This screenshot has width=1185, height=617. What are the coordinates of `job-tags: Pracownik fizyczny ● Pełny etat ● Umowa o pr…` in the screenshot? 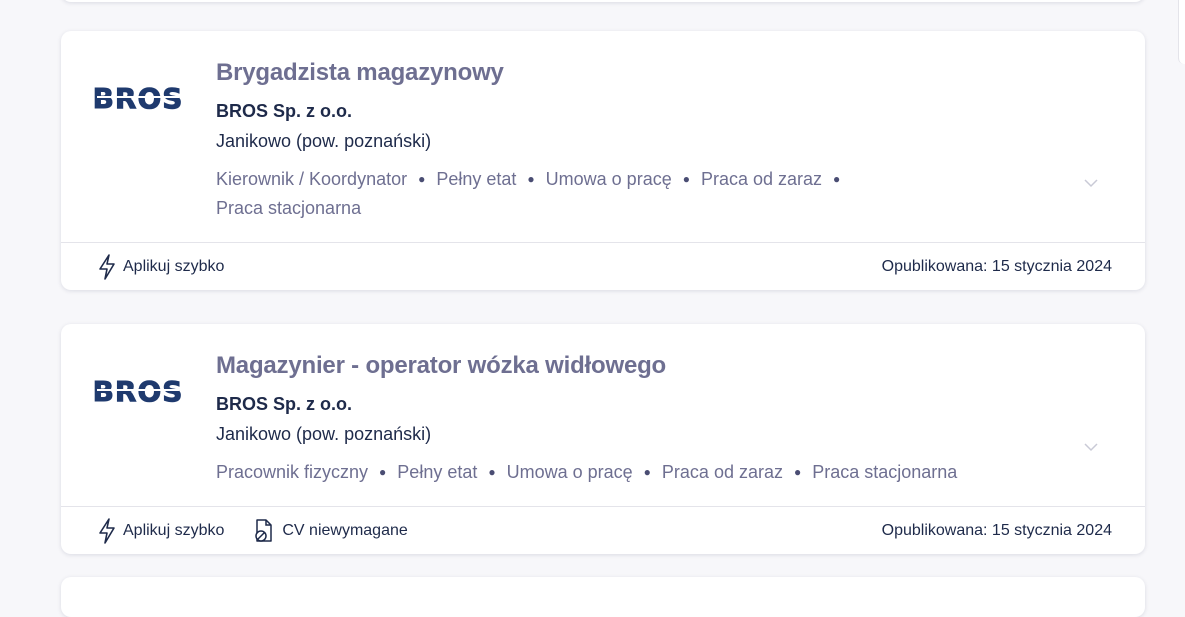 It's located at (646, 472).